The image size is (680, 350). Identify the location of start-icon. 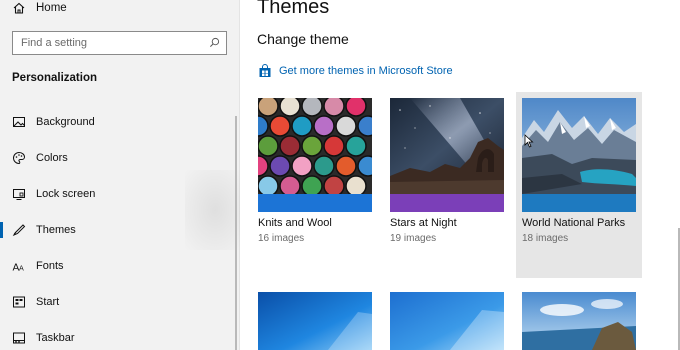
(19, 302).